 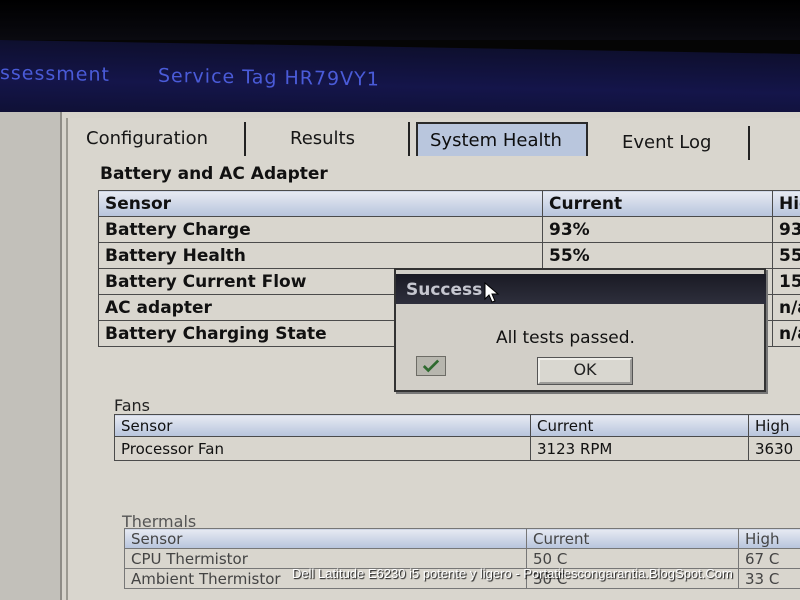 I want to click on tab-label: Configuration, so click(x=147, y=138).